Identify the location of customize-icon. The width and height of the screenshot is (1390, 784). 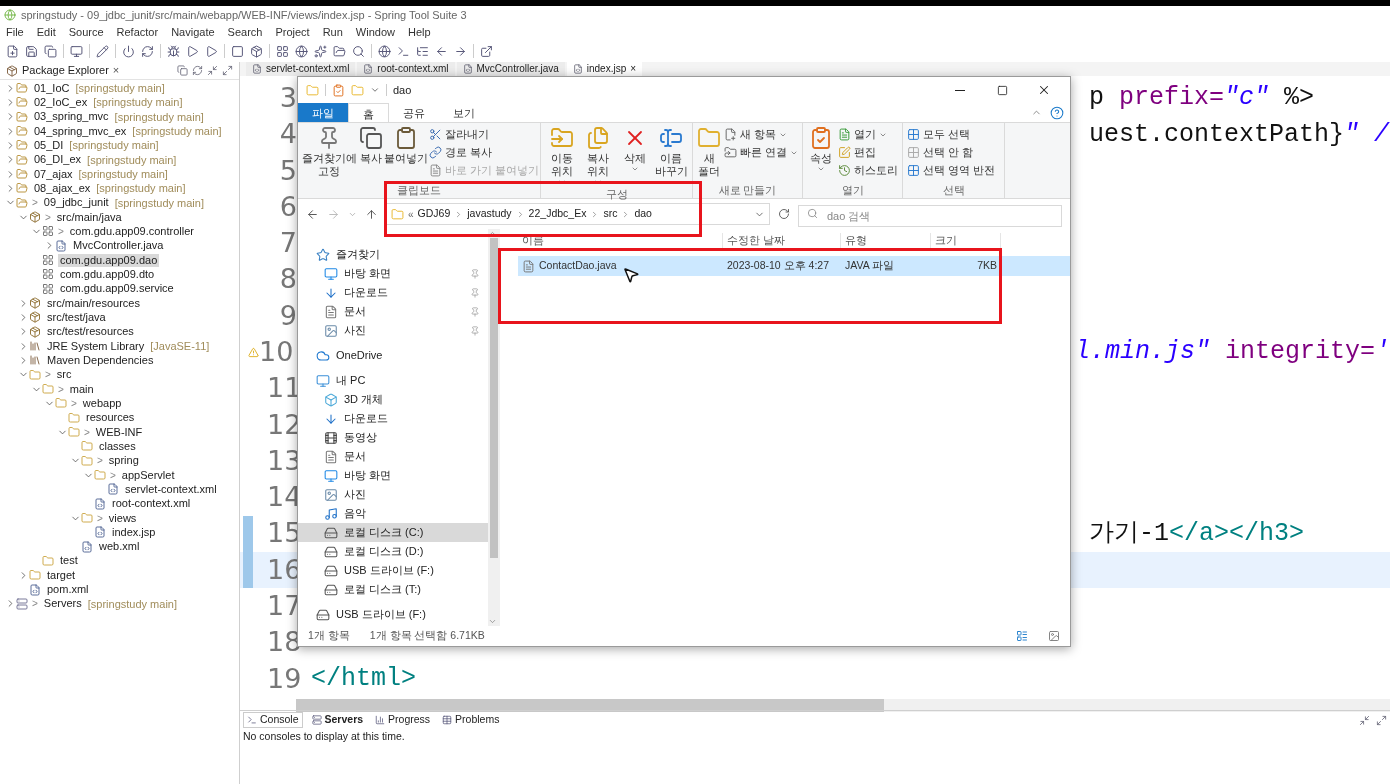
(375, 90).